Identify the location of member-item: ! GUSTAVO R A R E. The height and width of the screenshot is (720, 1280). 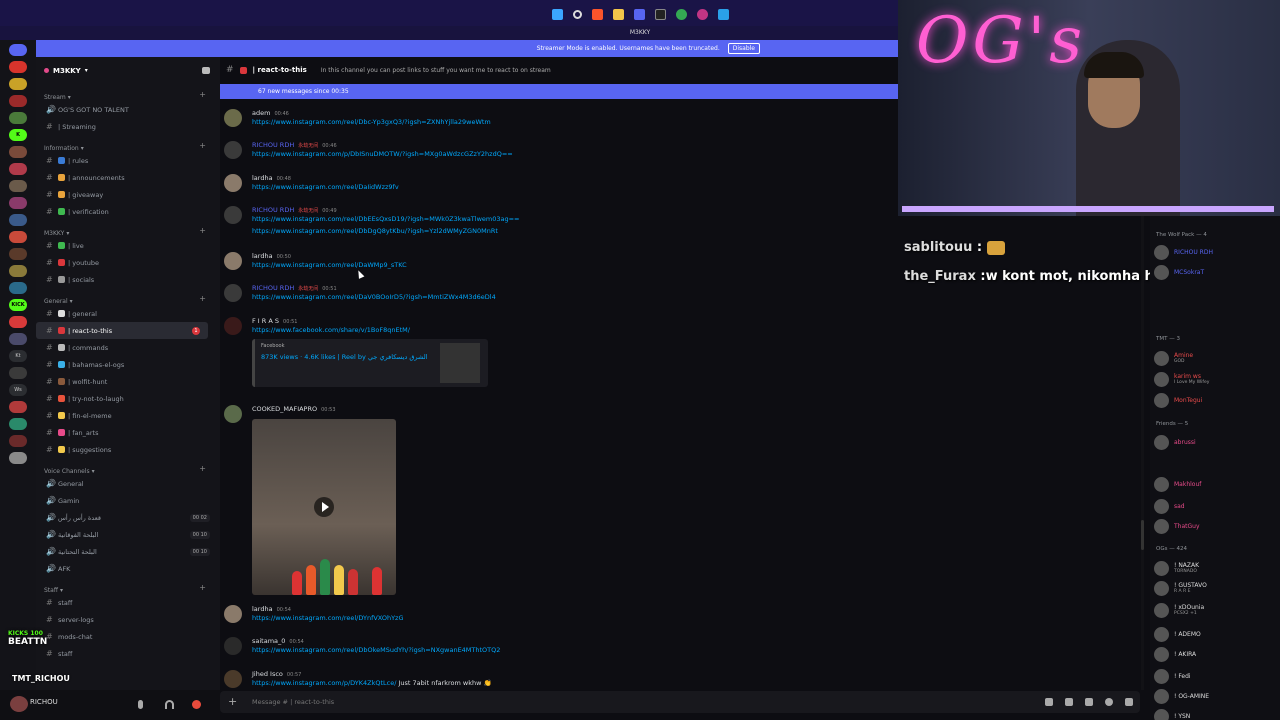
(1180, 588).